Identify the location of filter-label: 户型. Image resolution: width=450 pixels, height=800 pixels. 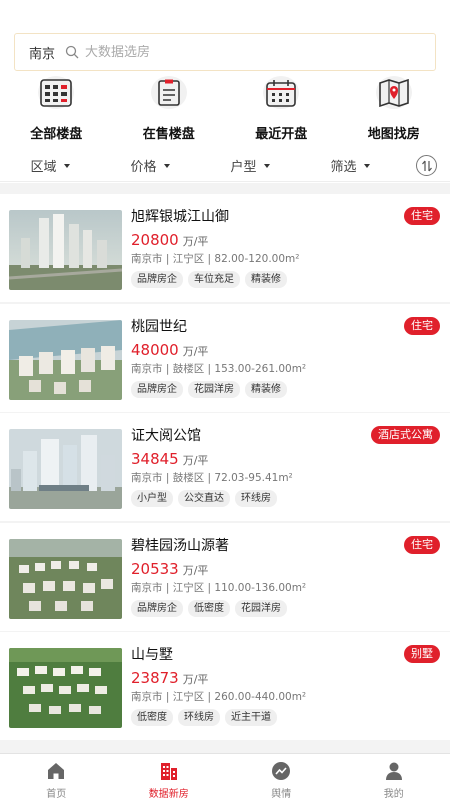
(243, 167).